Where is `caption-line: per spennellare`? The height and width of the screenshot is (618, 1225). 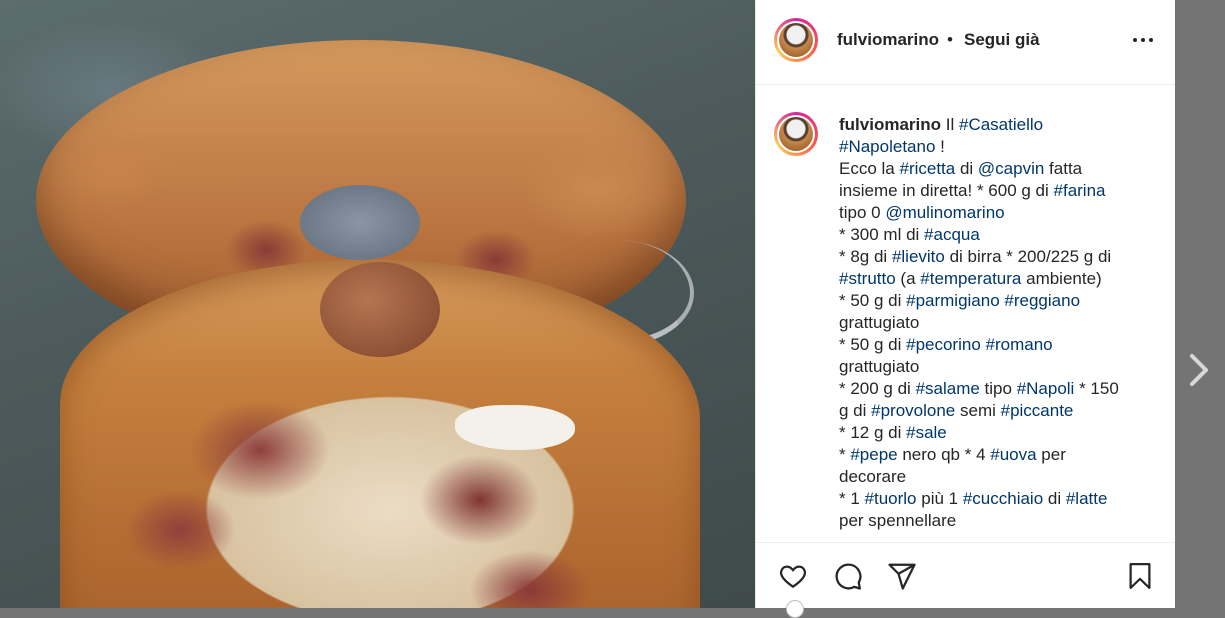 caption-line: per spennellare is located at coordinates (998, 521).